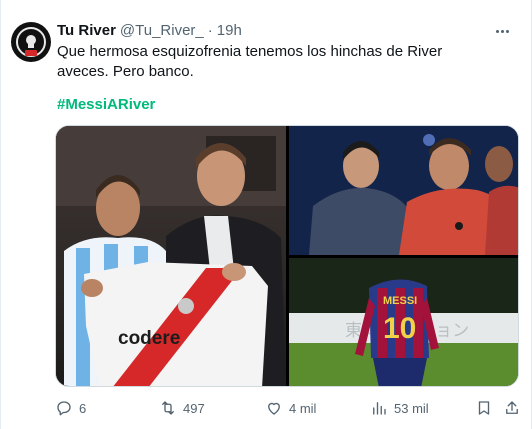 This screenshot has height=429, width=532. I want to click on media-photo-3: 東 ボレーション MESSI 10, so click(403, 322).